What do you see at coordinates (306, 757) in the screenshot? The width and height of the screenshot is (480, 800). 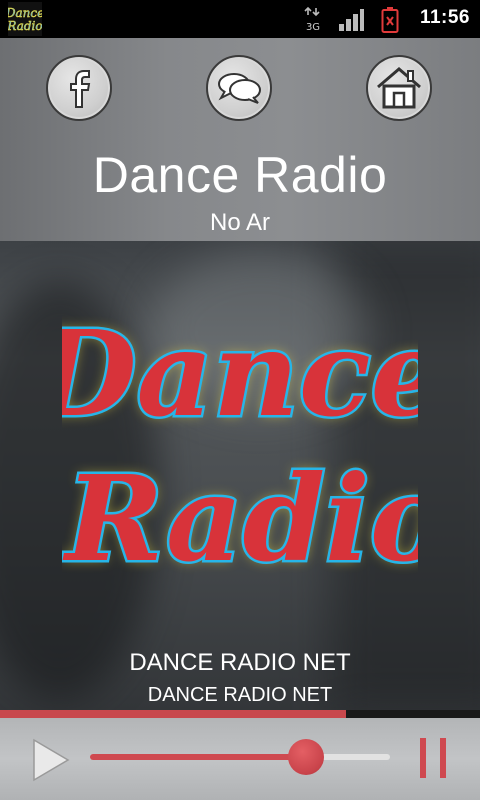 I see `volume-slider-handle` at bounding box center [306, 757].